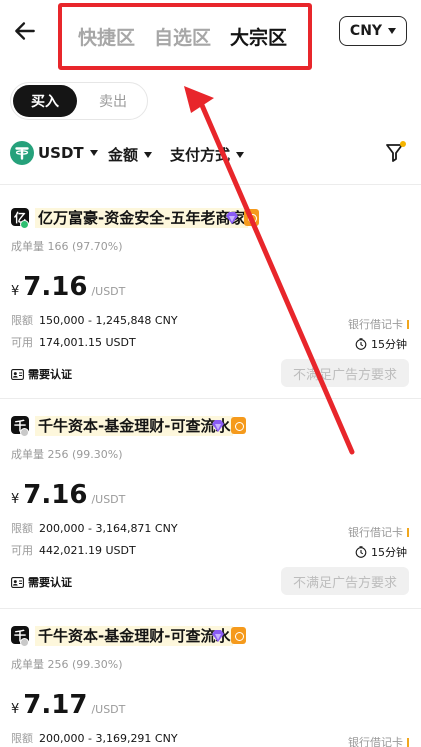 This screenshot has height=747, width=421. I want to click on limit-value: 200,000 - 3,164,871 CNY, so click(108, 528).